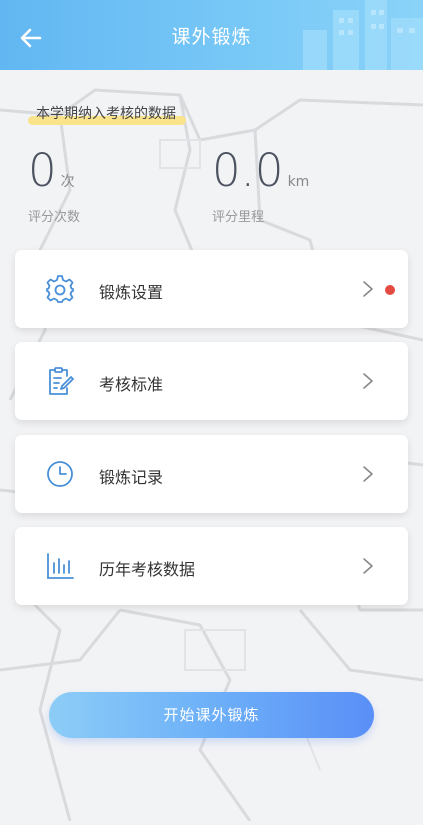 Image resolution: width=423 pixels, height=825 pixels. I want to click on score-distance-unit: km, so click(298, 182).